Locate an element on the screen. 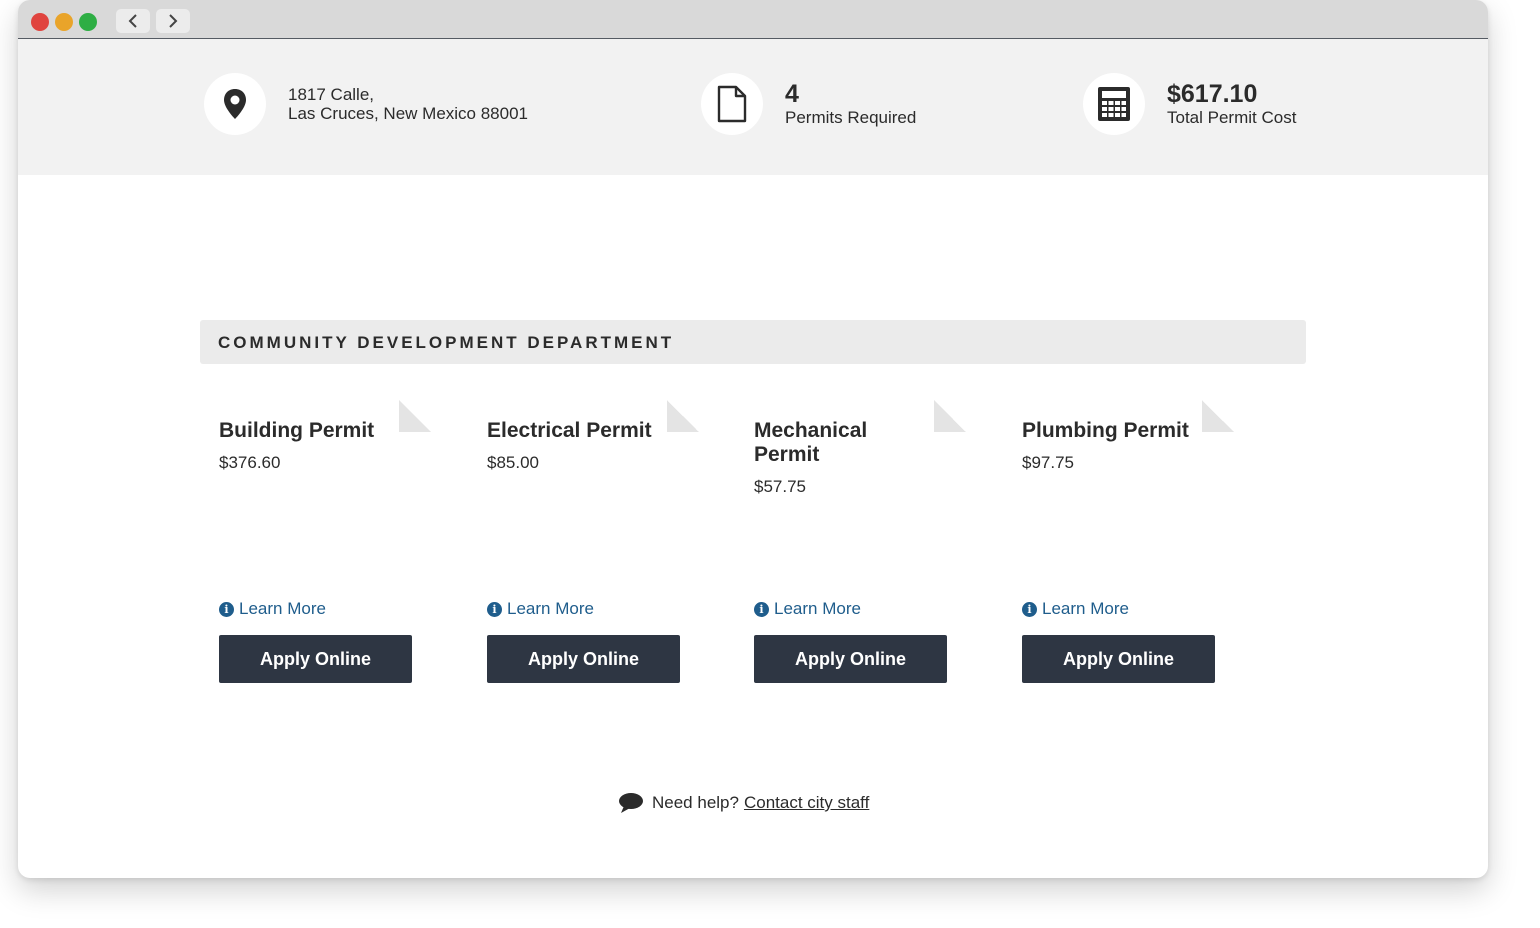 The height and width of the screenshot is (928, 1540). forward-button is located at coordinates (173, 21).